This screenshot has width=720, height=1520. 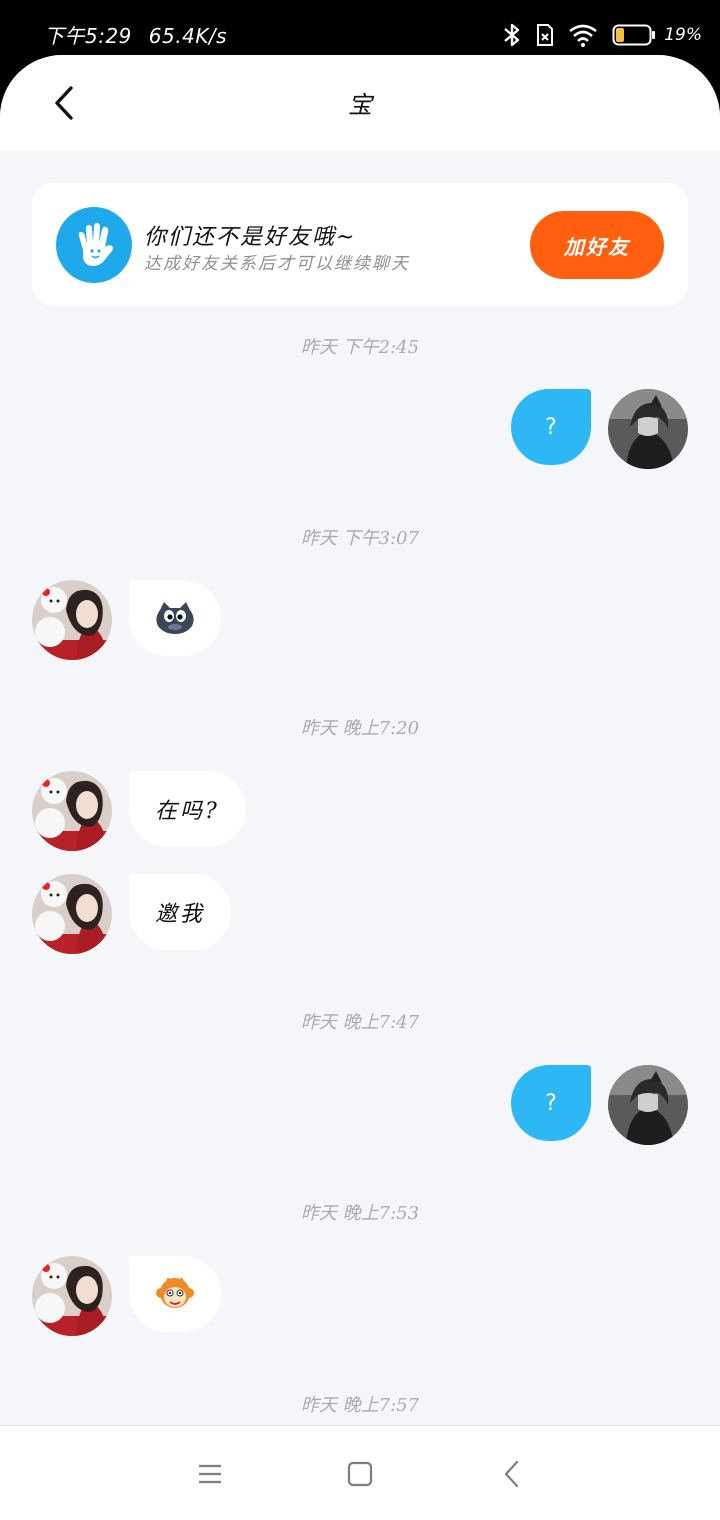 What do you see at coordinates (360, 1213) in the screenshot?
I see `message-timestamp: 昨天 晚上7:53` at bounding box center [360, 1213].